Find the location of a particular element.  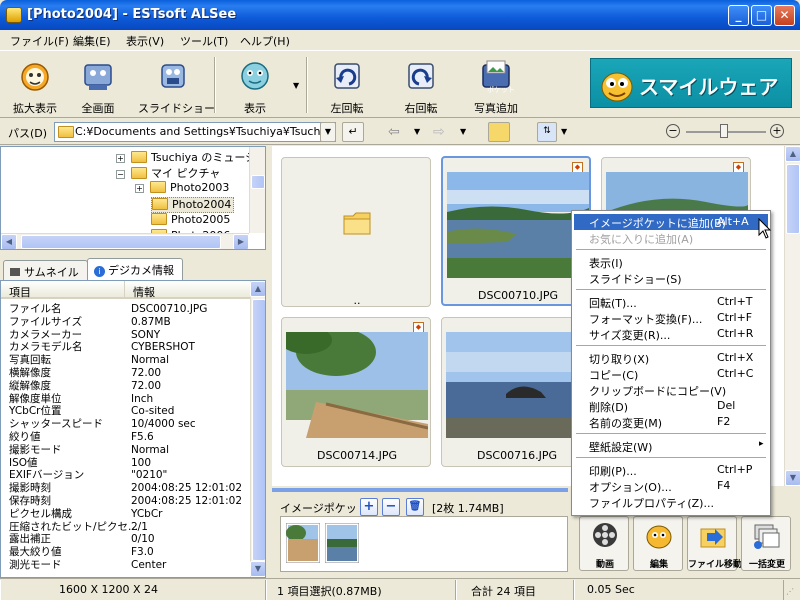

info-row: ファイル名 DSC00710.JPG is located at coordinates (126, 309).